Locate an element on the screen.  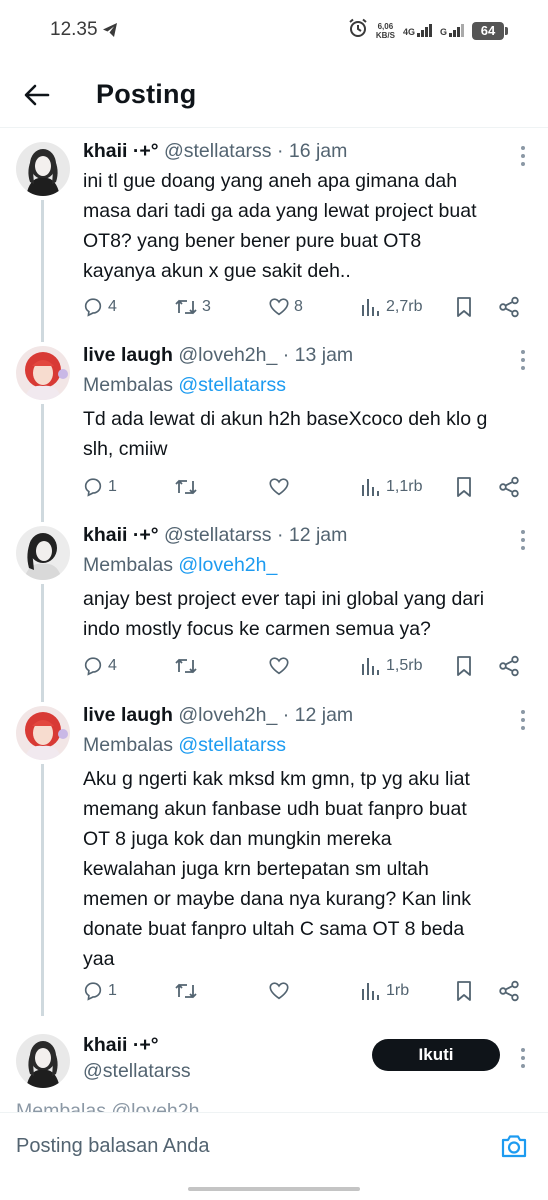
reply-context-text: Membalas @loveh2h_ is located at coordinates (113, 1106).